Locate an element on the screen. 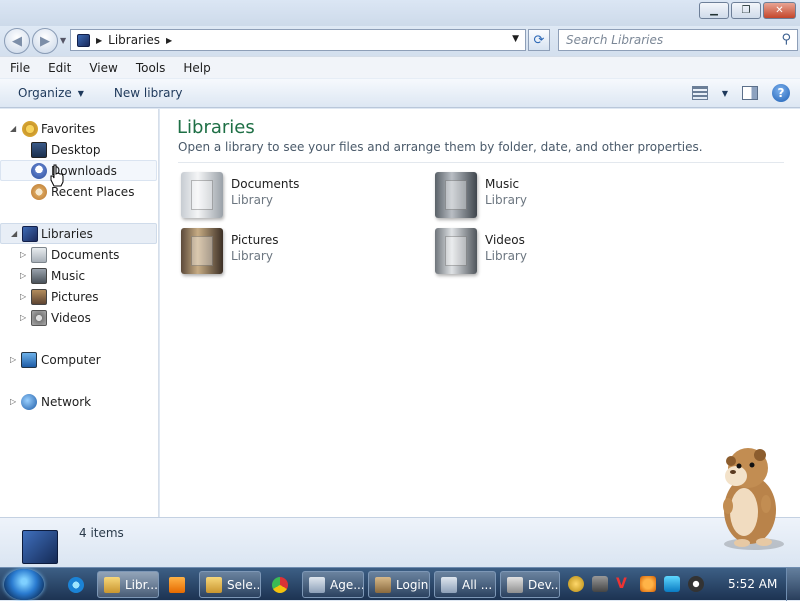 This screenshot has height=601, width=800. address-dropdown-icon: ▼ is located at coordinates (515, 39).